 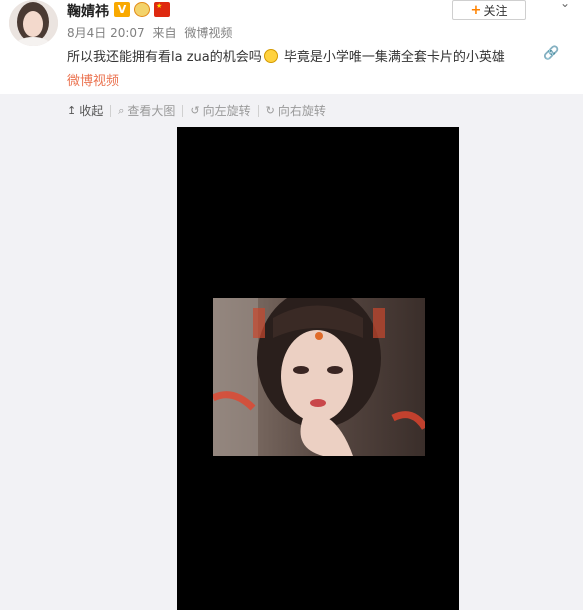 I want to click on rotate-right-label: 向右旋转, so click(x=301, y=111).